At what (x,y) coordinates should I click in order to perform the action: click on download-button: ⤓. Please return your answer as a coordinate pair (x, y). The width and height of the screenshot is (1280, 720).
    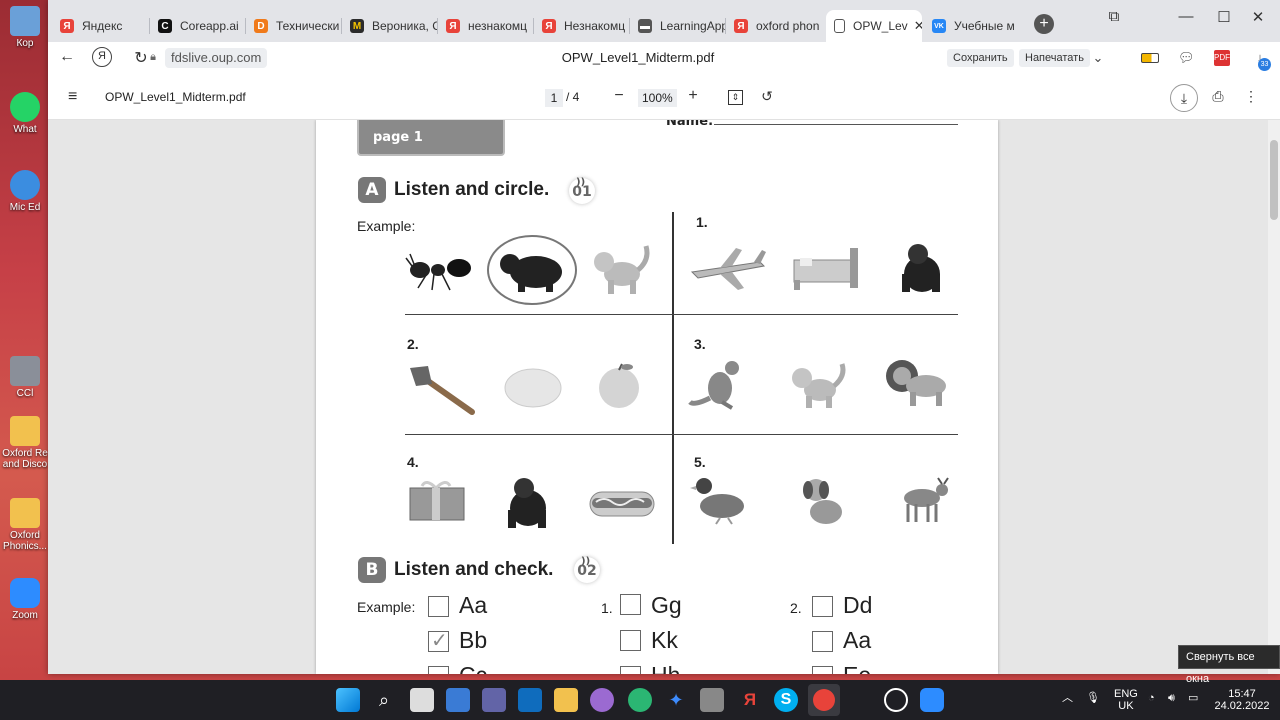
    Looking at the image, I should click on (1184, 98).